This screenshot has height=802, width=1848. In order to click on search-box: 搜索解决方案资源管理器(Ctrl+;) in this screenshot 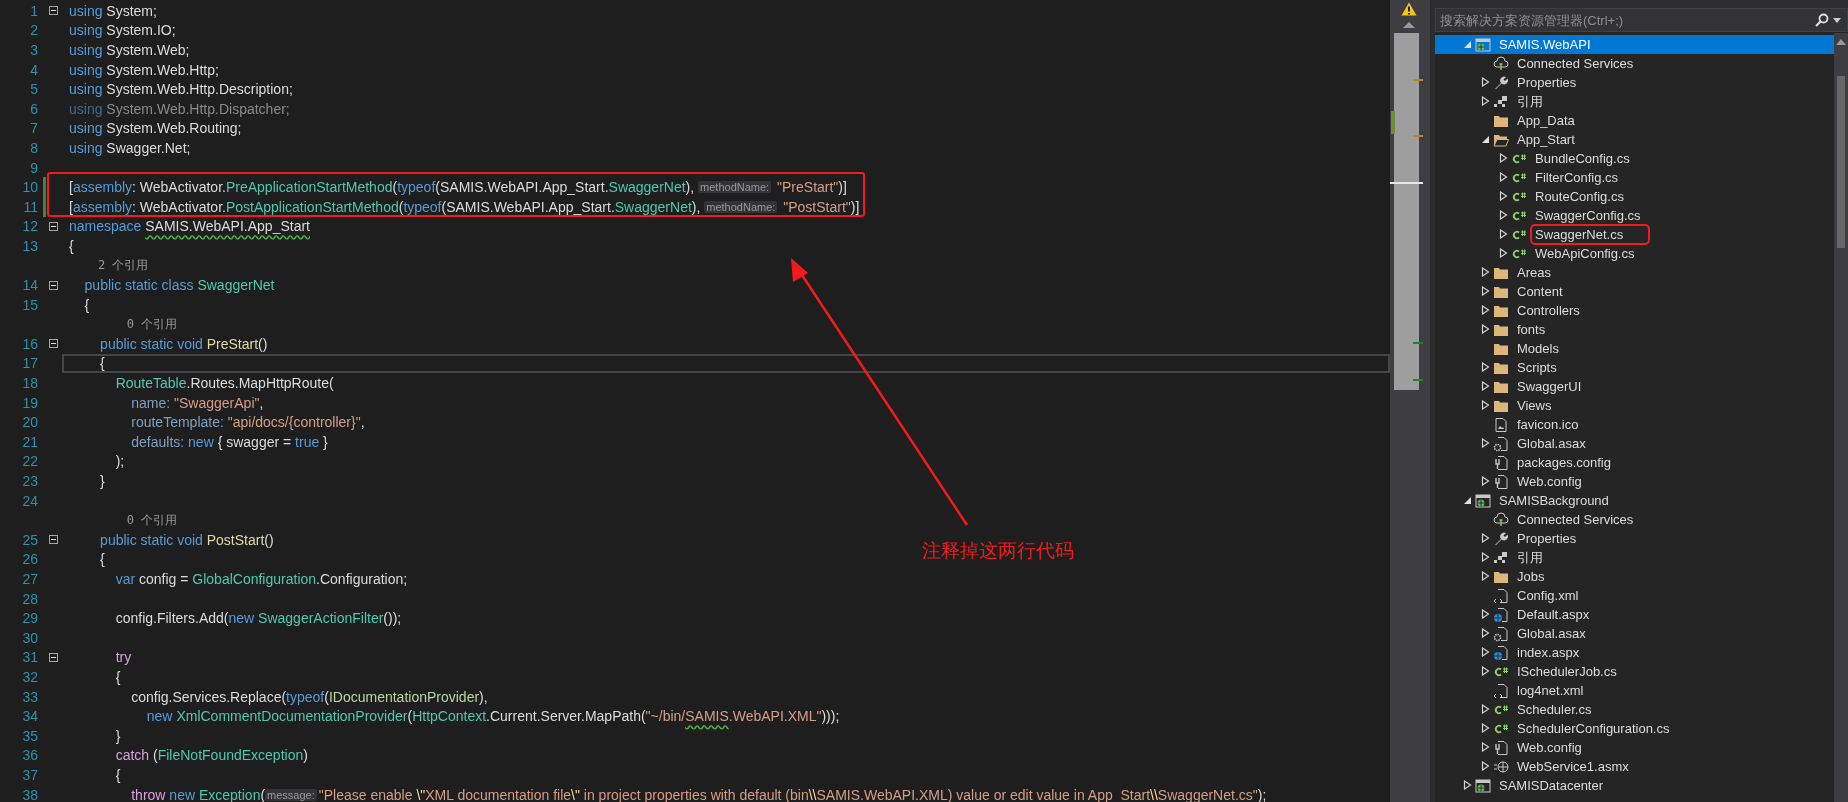, I will do `click(1641, 20)`.